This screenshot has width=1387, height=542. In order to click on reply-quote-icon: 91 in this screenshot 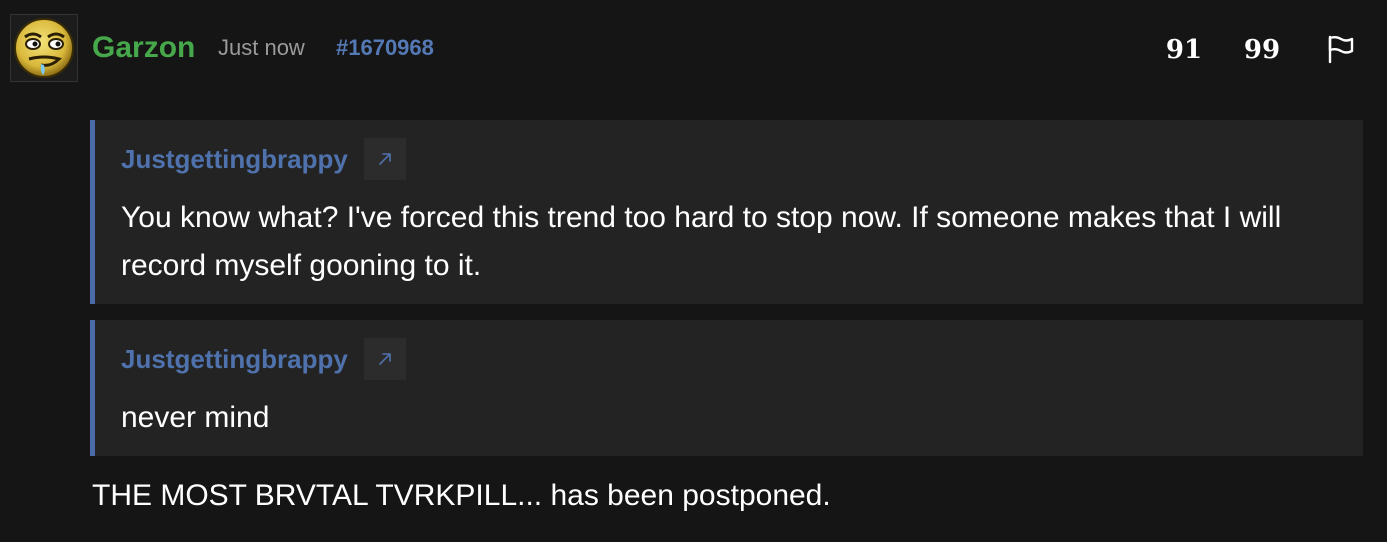, I will do `click(1184, 49)`.